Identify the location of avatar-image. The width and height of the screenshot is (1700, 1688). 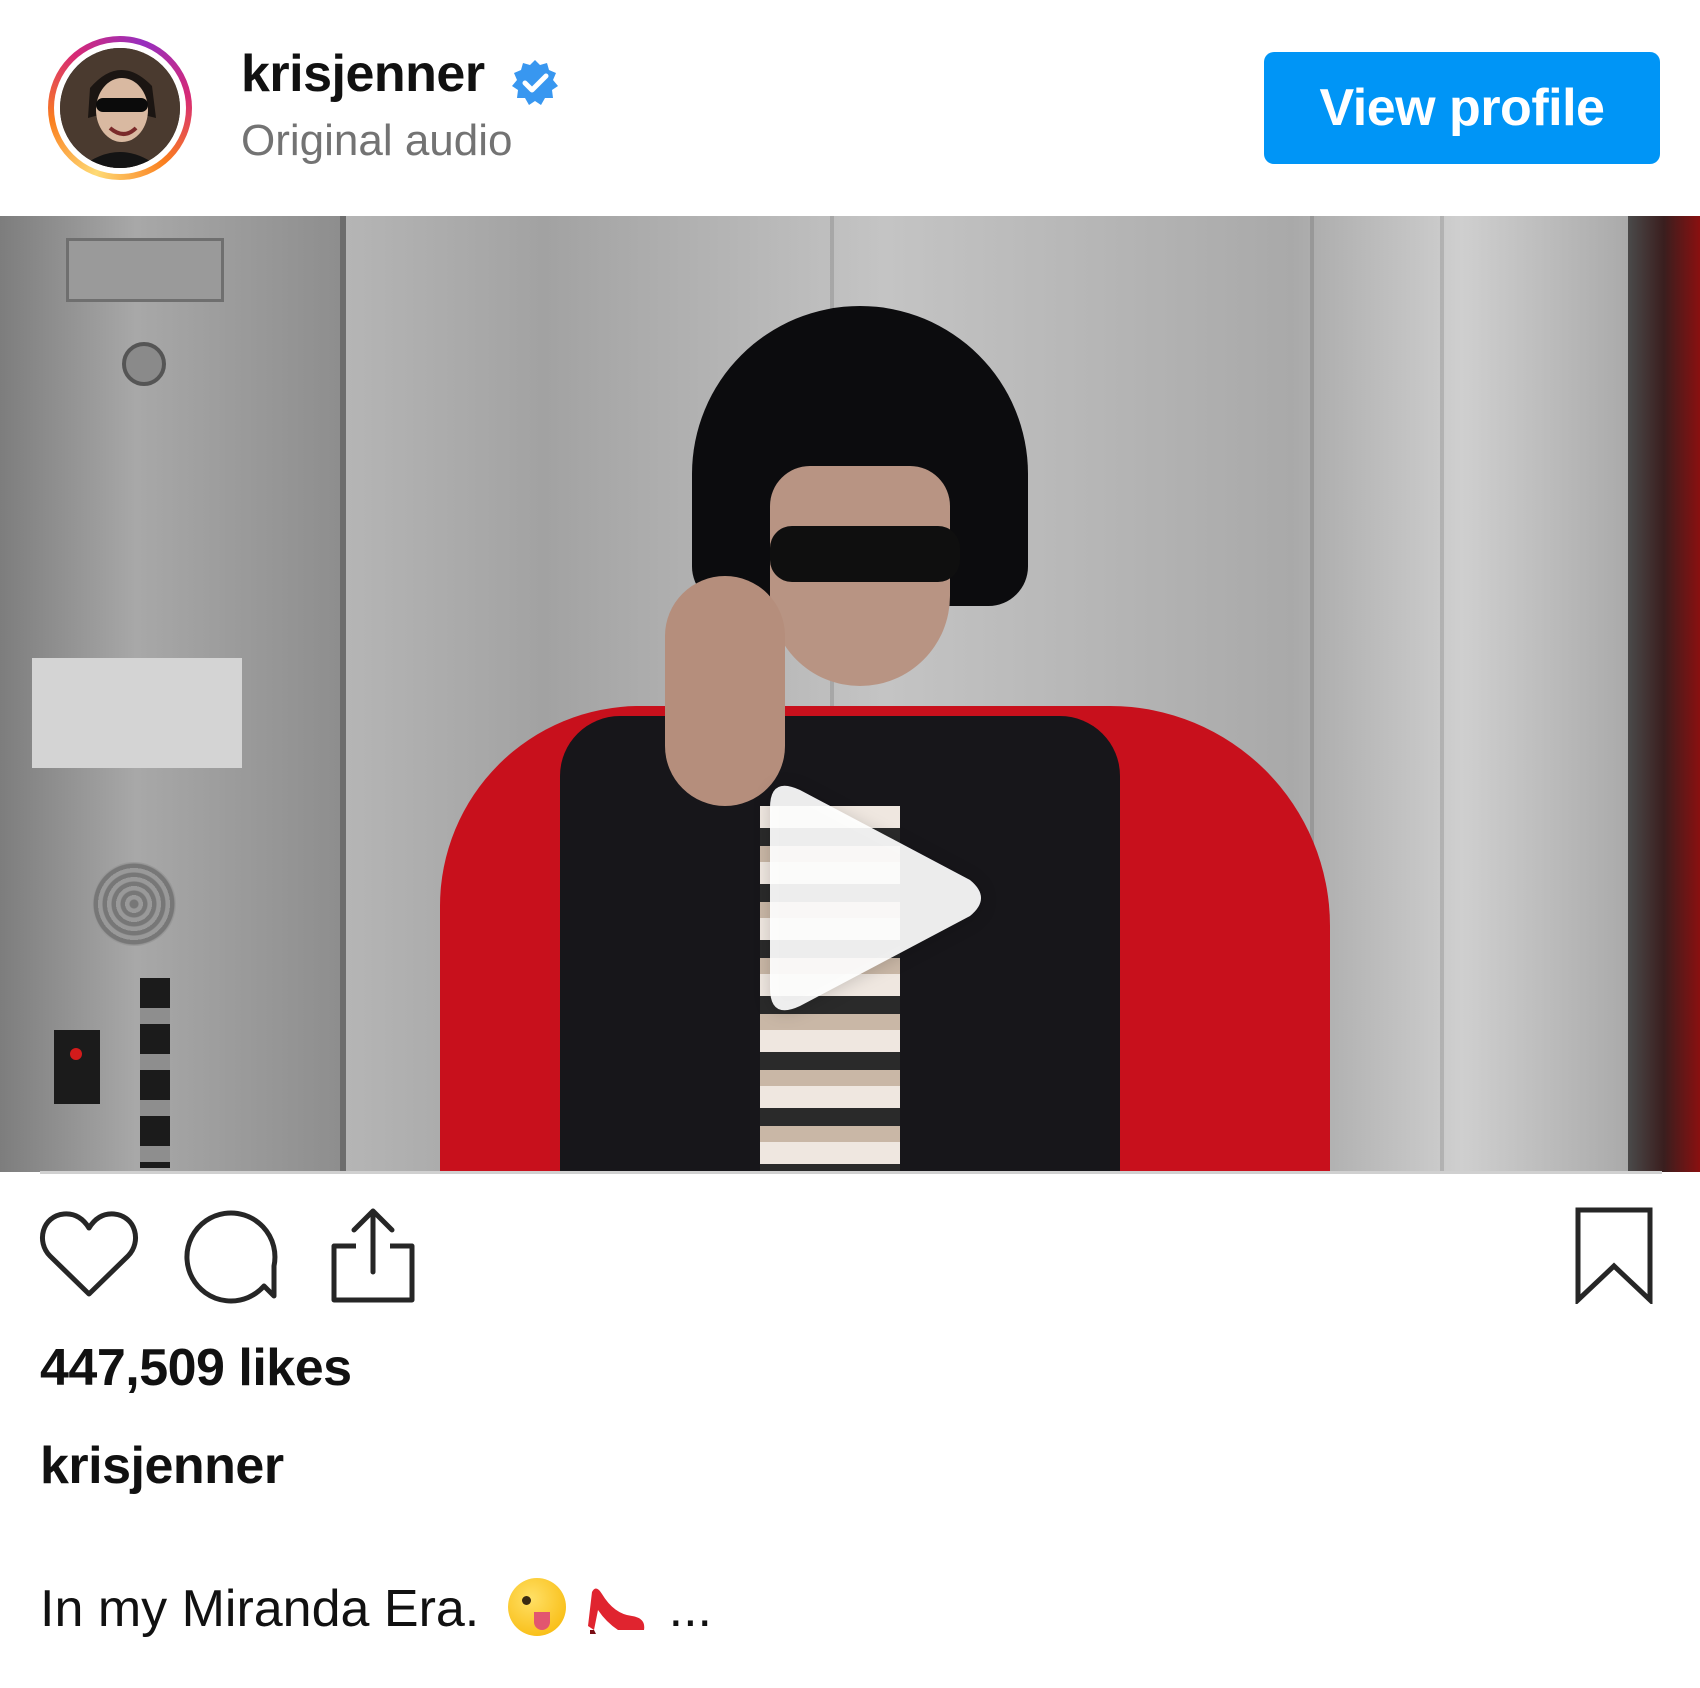
(120, 108).